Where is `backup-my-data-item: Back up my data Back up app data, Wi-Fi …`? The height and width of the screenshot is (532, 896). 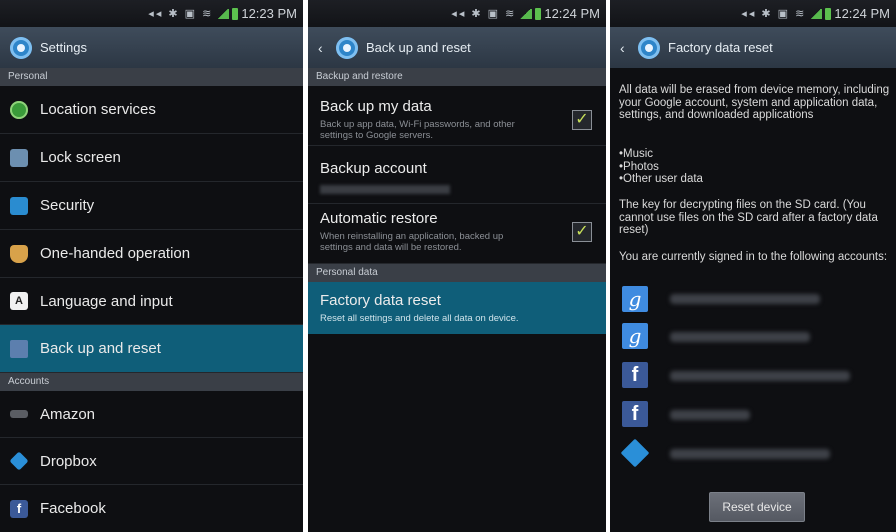 backup-my-data-item: Back up my data Back up app data, Wi-Fi … is located at coordinates (457, 116).